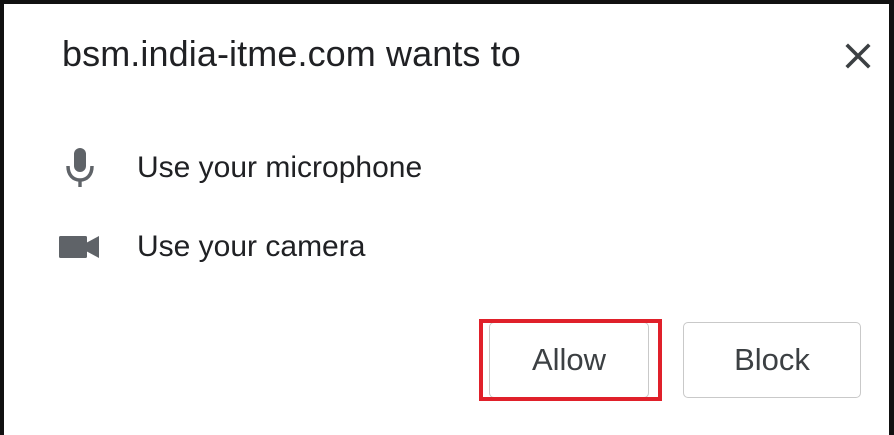  What do you see at coordinates (80, 168) in the screenshot?
I see `microphone-icon` at bounding box center [80, 168].